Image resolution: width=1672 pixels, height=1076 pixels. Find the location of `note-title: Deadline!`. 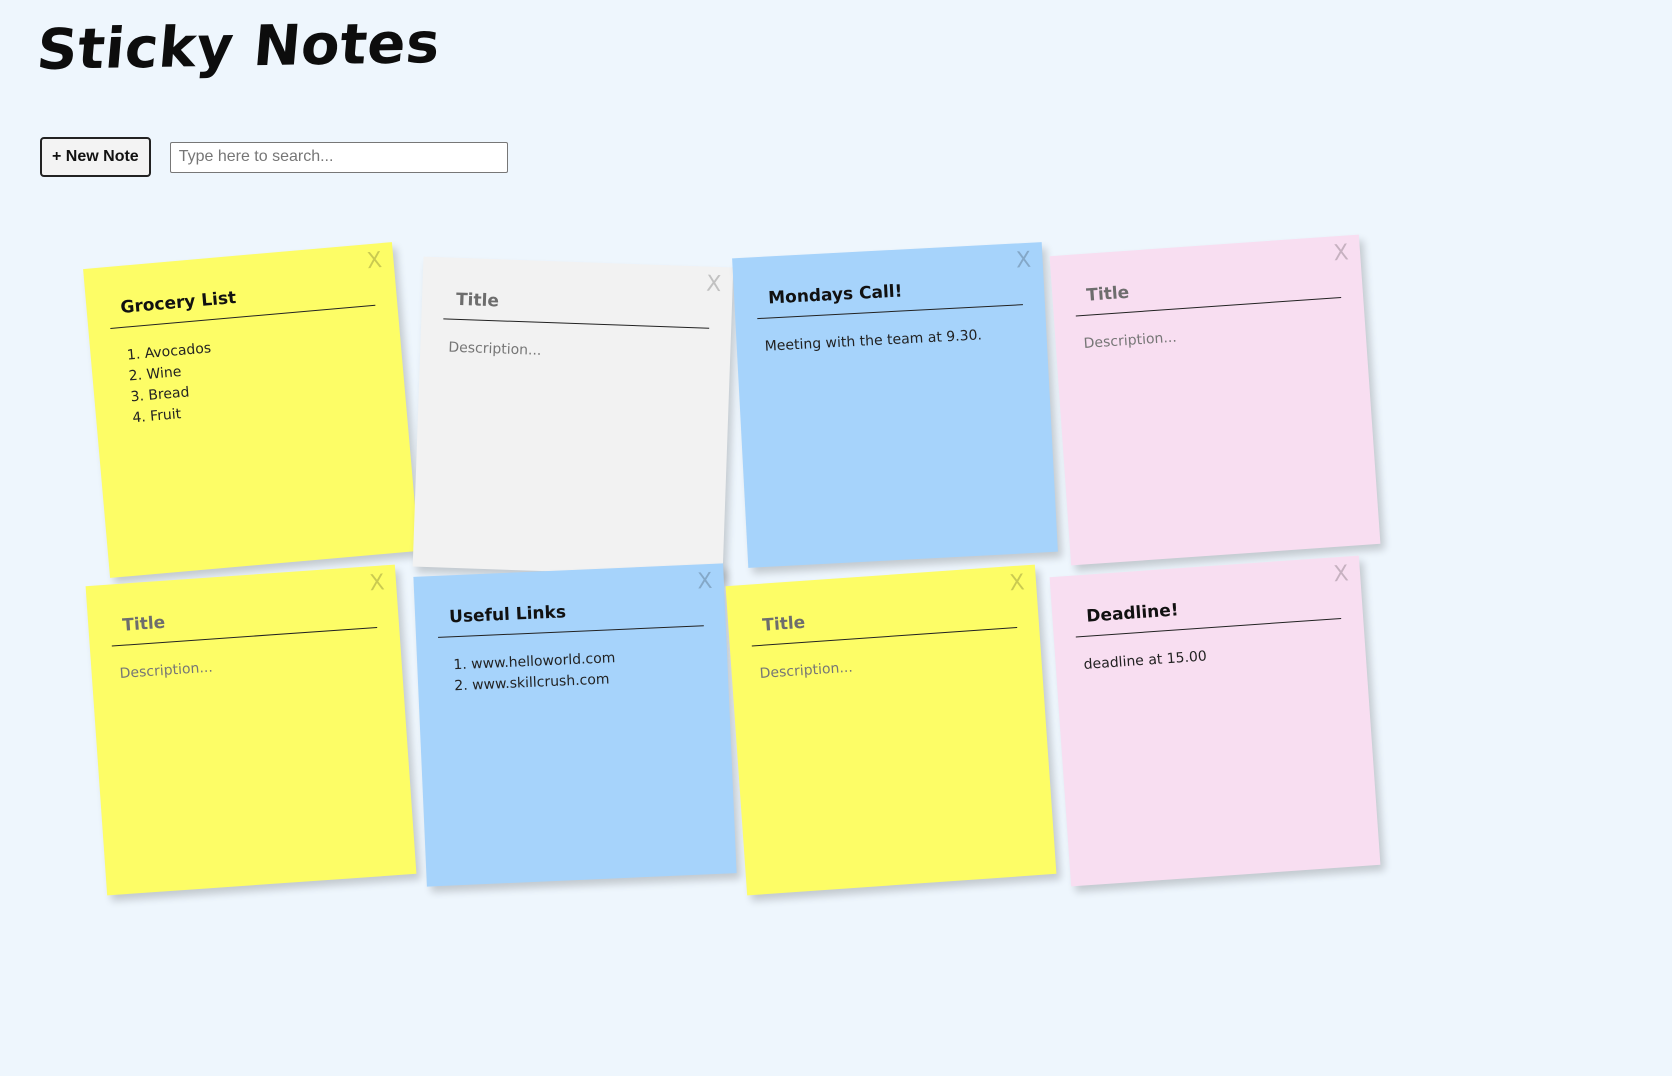

note-title: Deadline! is located at coordinates (1207, 613).